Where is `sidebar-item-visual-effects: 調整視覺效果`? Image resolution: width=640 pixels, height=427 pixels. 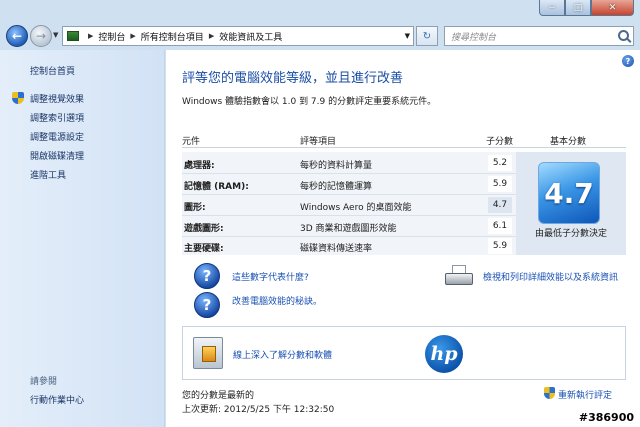 sidebar-item-visual-effects: 調整視覺效果 is located at coordinates (57, 98).